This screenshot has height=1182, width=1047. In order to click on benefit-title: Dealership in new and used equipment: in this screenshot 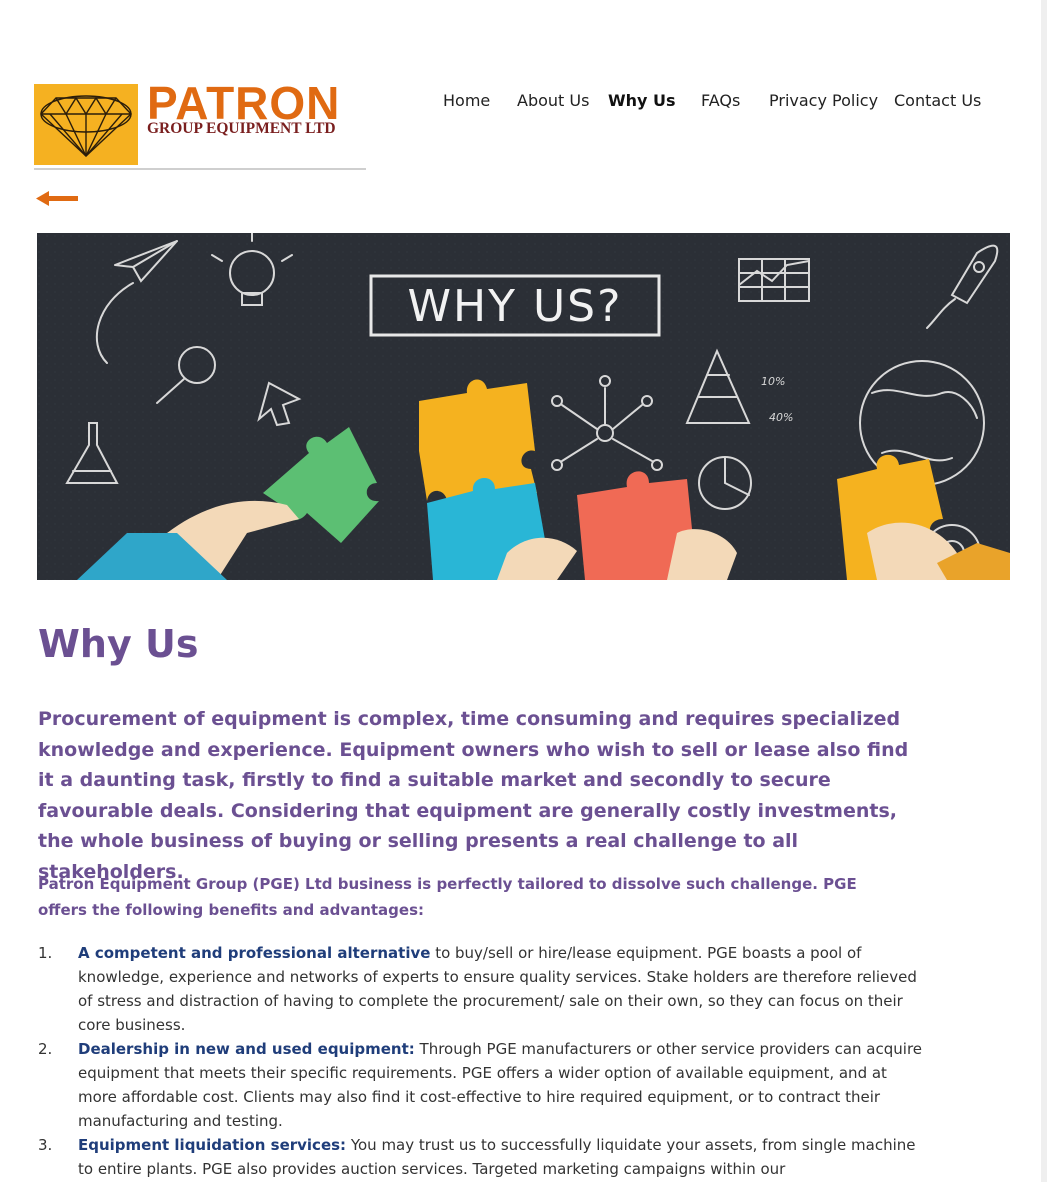, I will do `click(246, 1049)`.